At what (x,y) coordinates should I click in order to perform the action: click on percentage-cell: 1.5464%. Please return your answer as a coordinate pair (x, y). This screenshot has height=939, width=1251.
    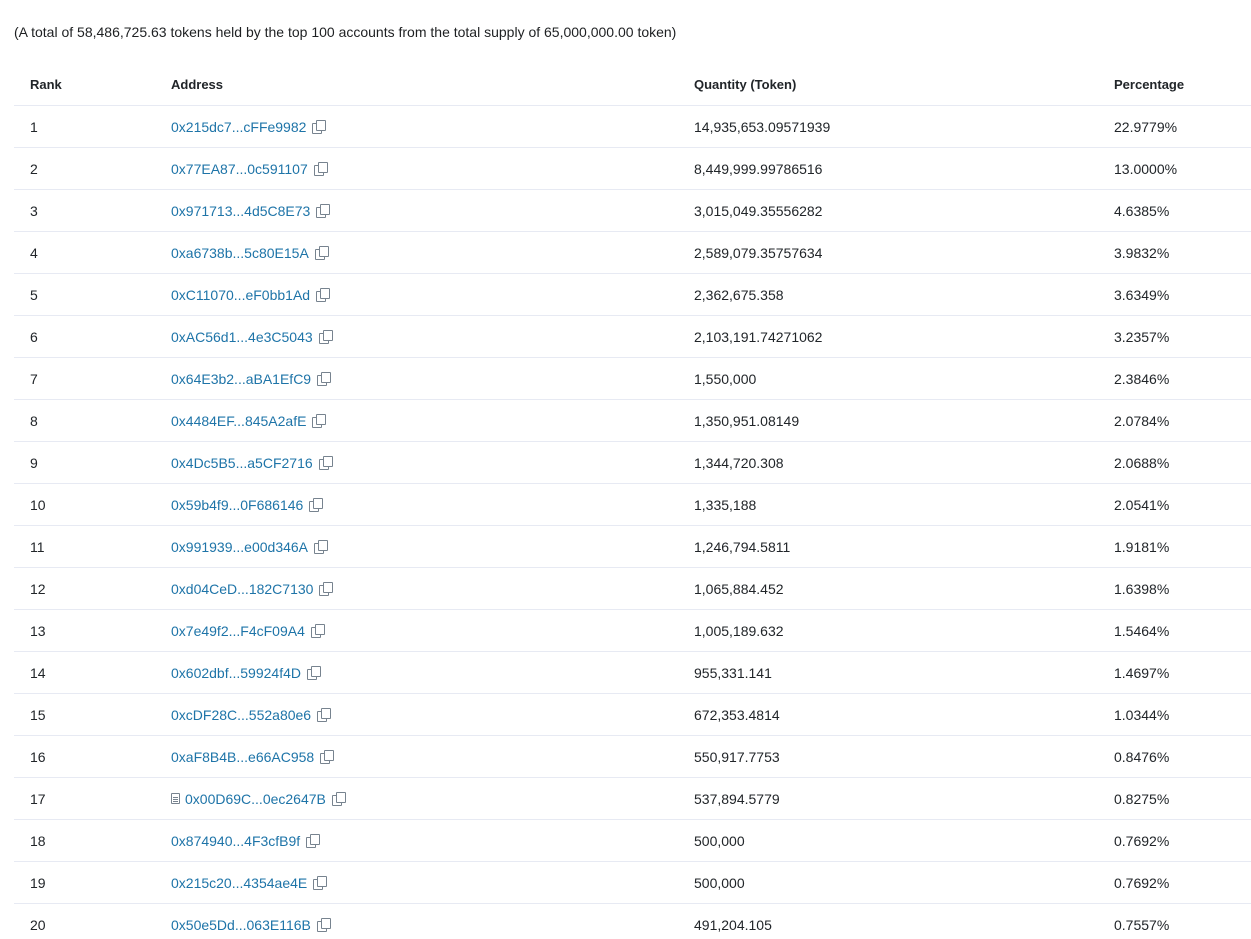
    Looking at the image, I should click on (1142, 630).